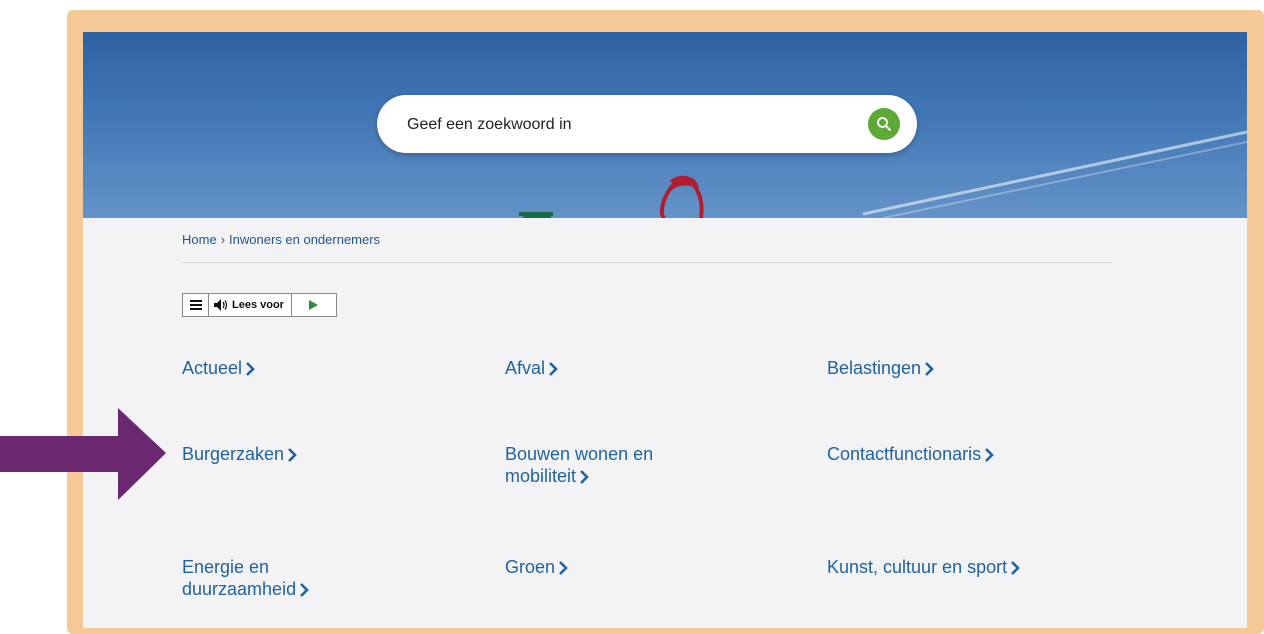 The image size is (1264, 634). I want to click on breadcrumb-current: Inwoners en ondernemers, so click(305, 239).